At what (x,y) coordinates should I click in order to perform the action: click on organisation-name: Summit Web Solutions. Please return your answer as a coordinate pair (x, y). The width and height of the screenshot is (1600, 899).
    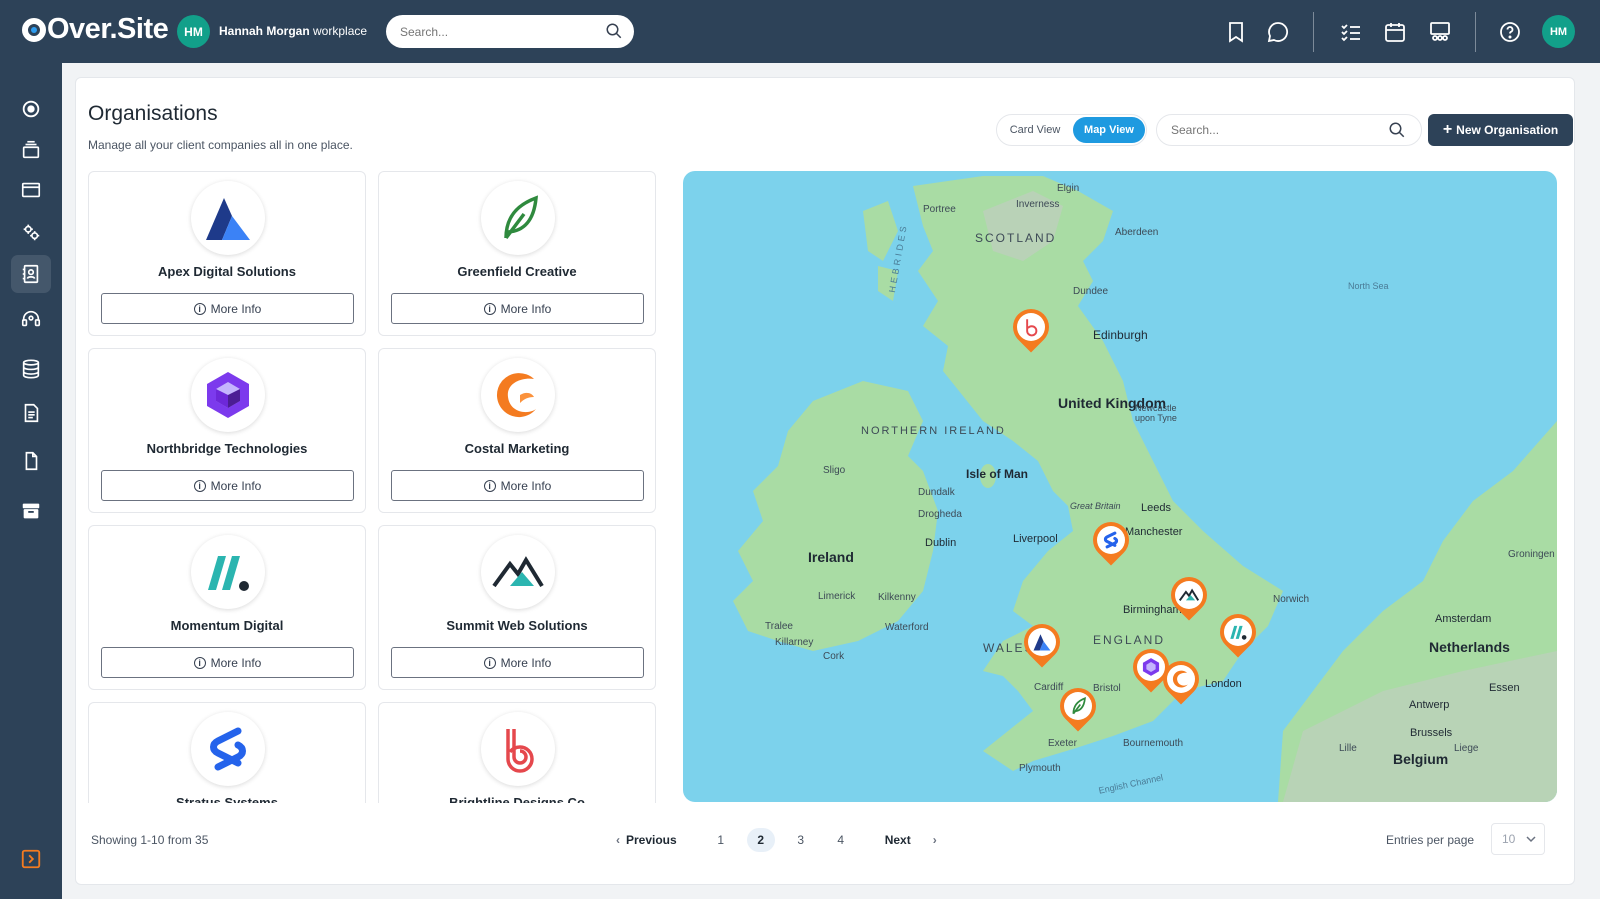
    Looking at the image, I should click on (517, 625).